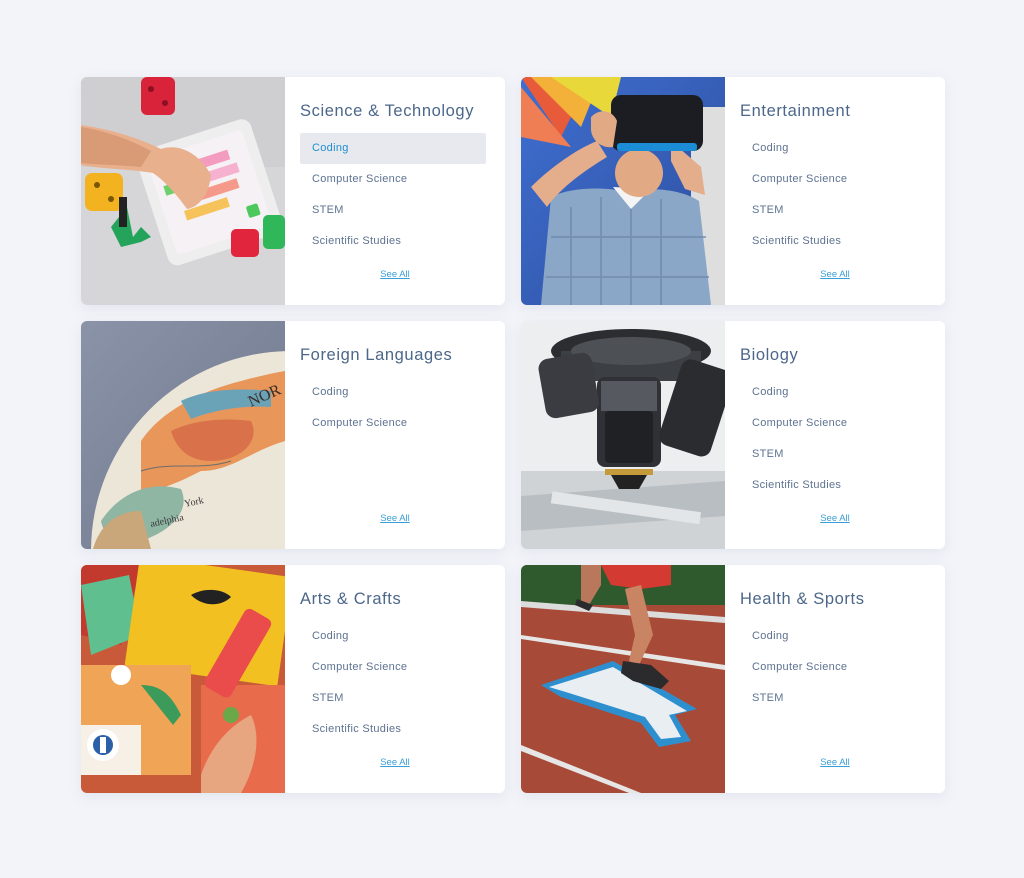 This screenshot has height=878, width=1024. I want to click on microscope-photo, so click(623, 435).